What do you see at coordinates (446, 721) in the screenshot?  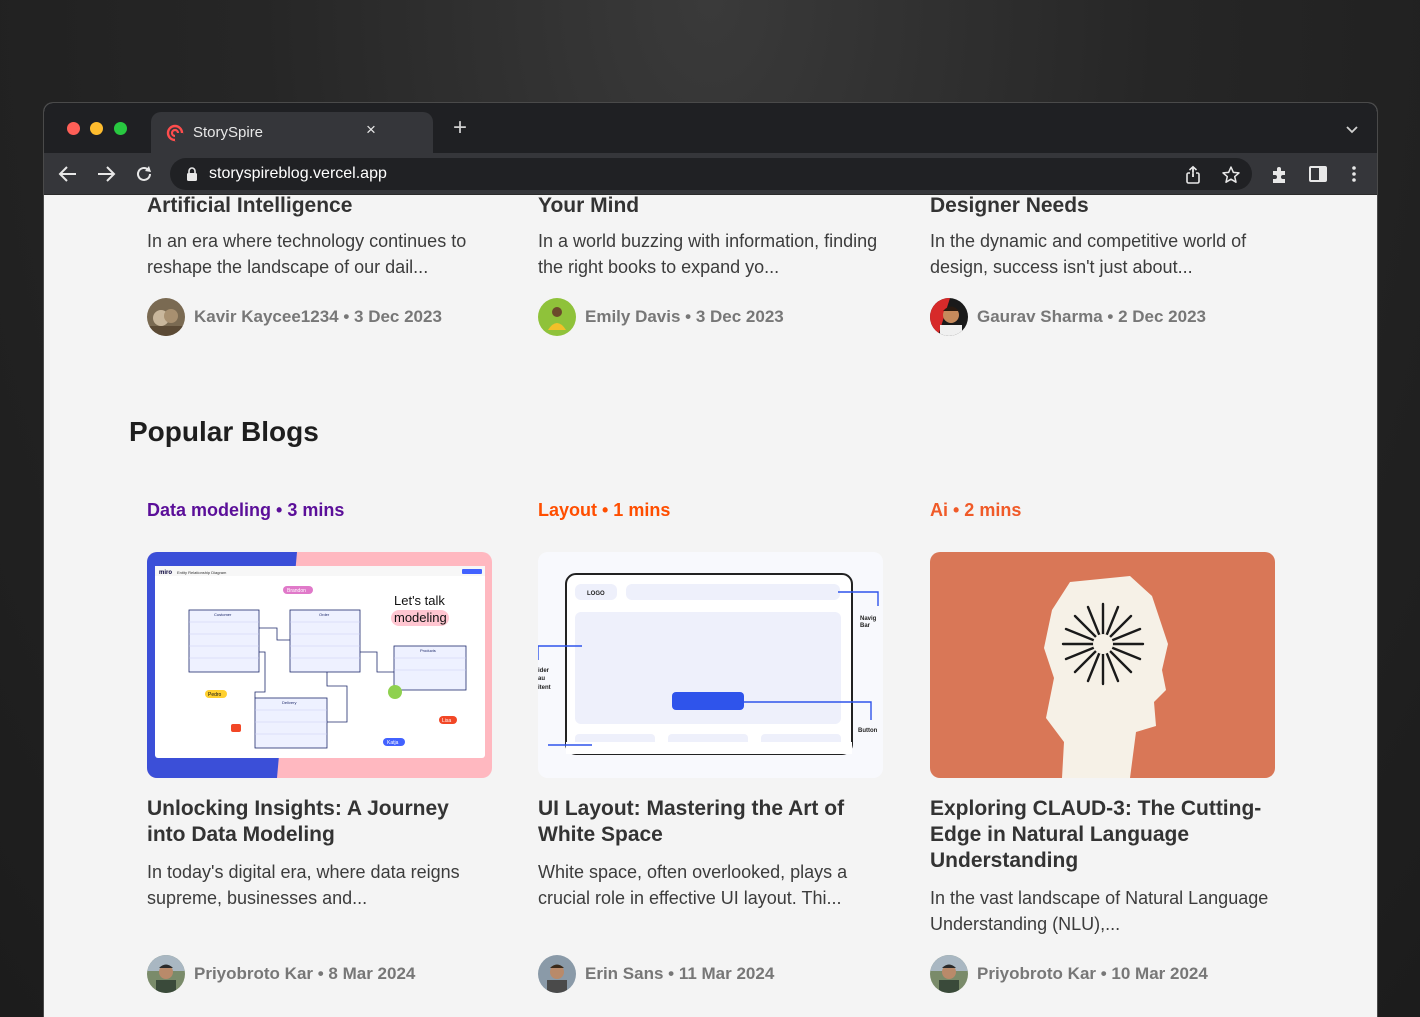 I see `svg-text: Lisa` at bounding box center [446, 721].